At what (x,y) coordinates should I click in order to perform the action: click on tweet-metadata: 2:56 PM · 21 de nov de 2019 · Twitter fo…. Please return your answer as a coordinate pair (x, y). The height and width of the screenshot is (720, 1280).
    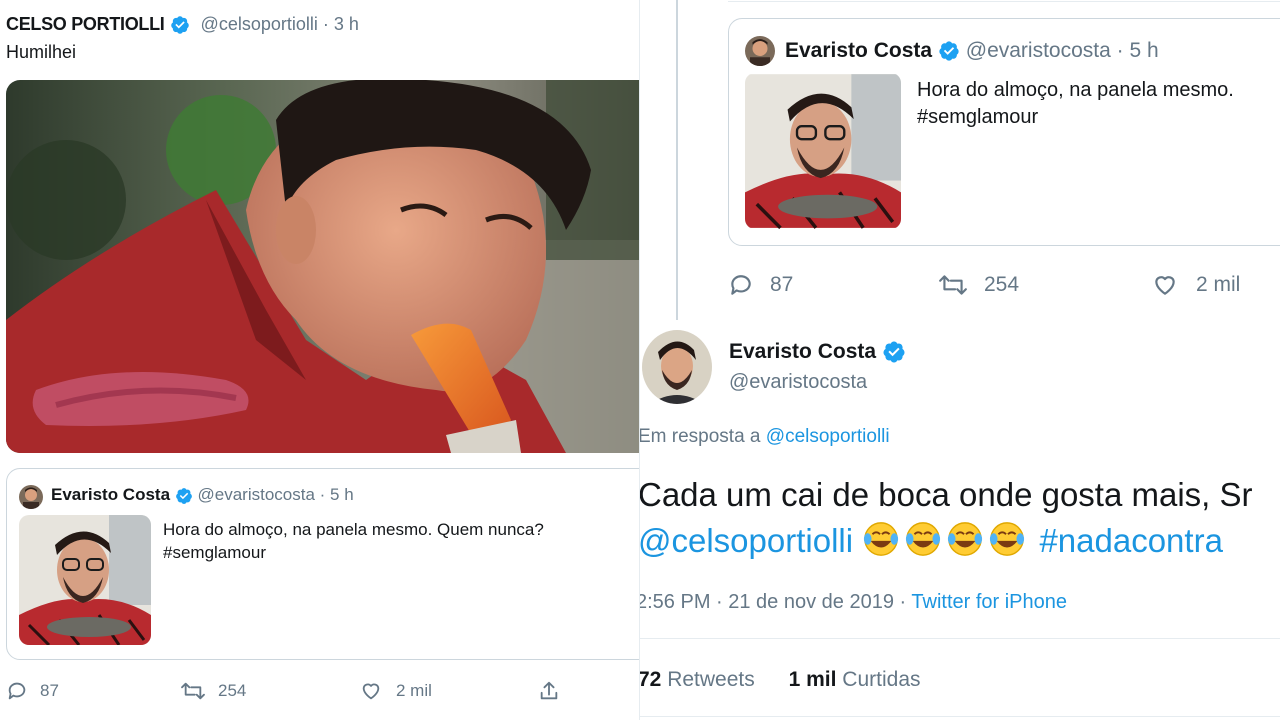
    Looking at the image, I should click on (853, 602).